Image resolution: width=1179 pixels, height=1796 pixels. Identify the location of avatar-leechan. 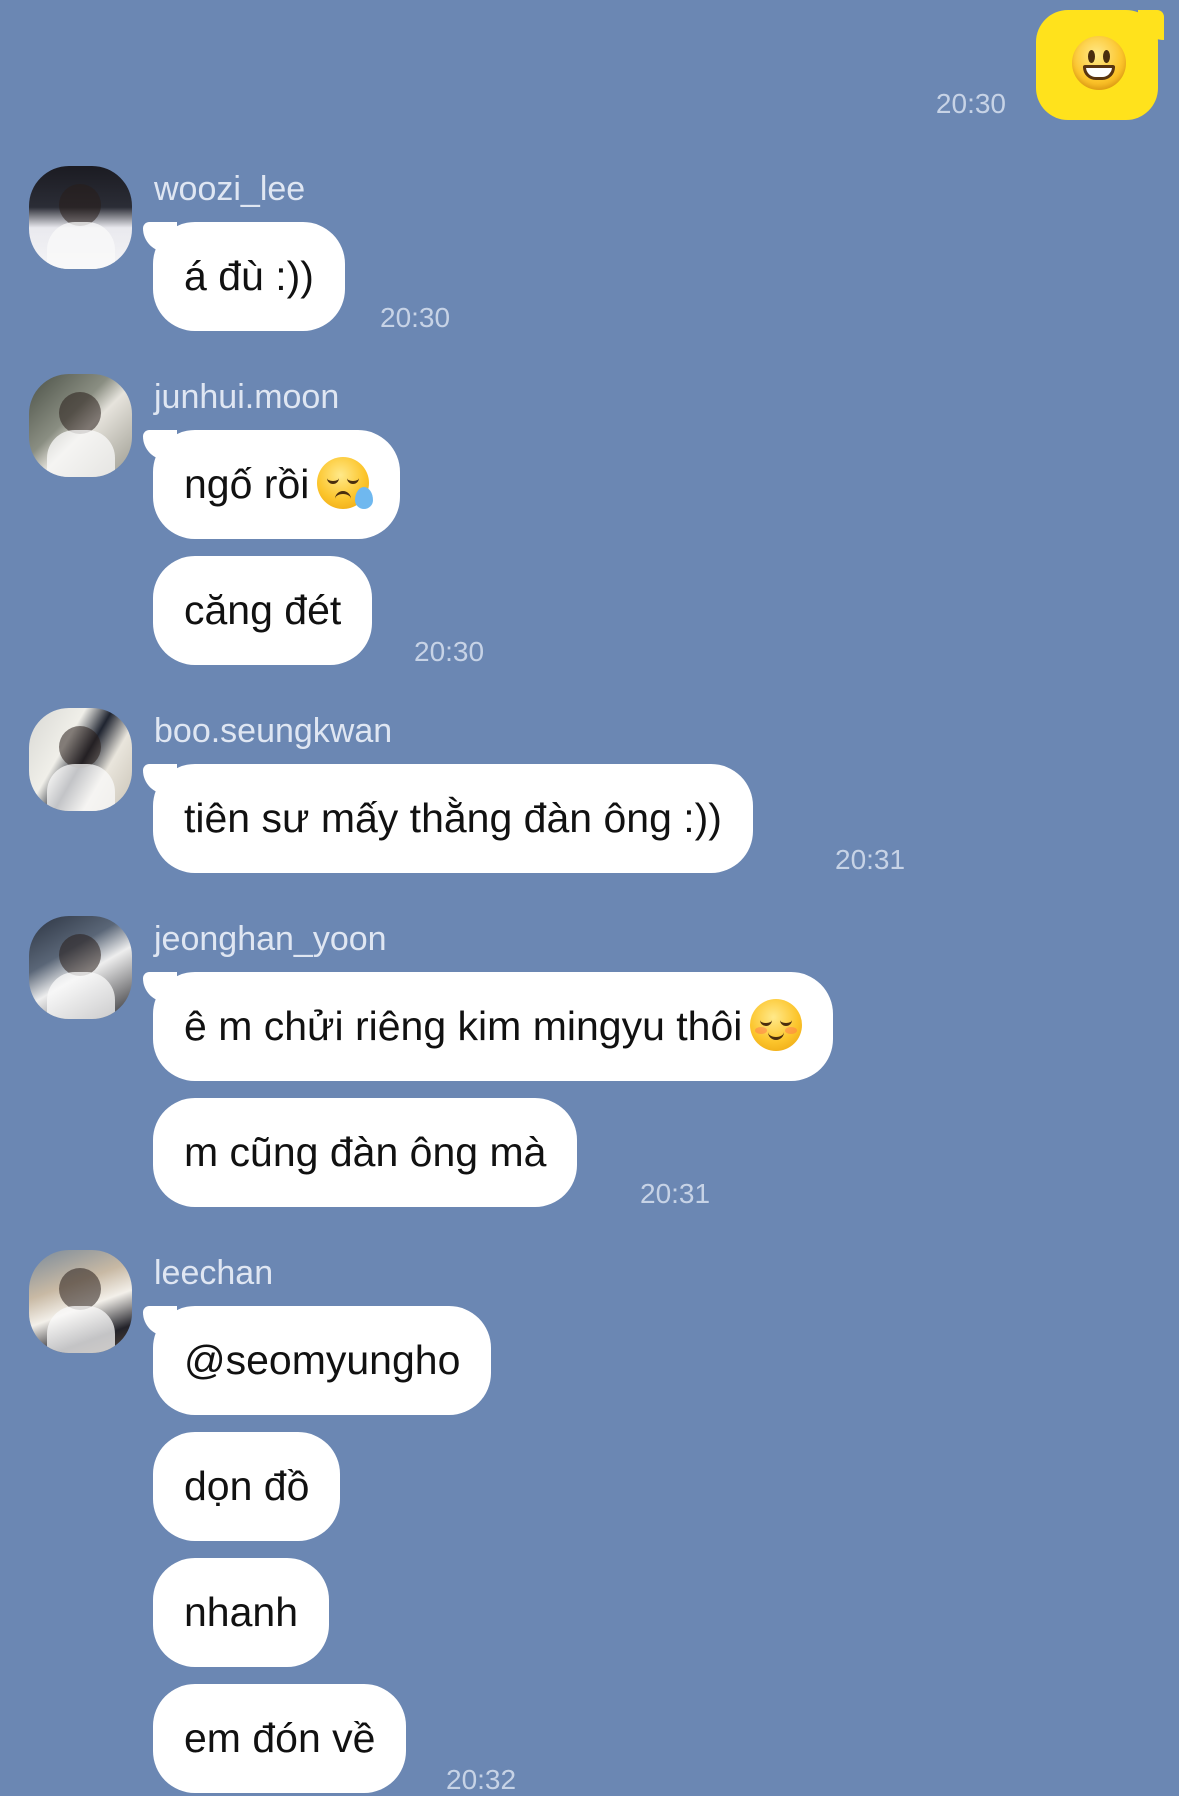
(80, 1301).